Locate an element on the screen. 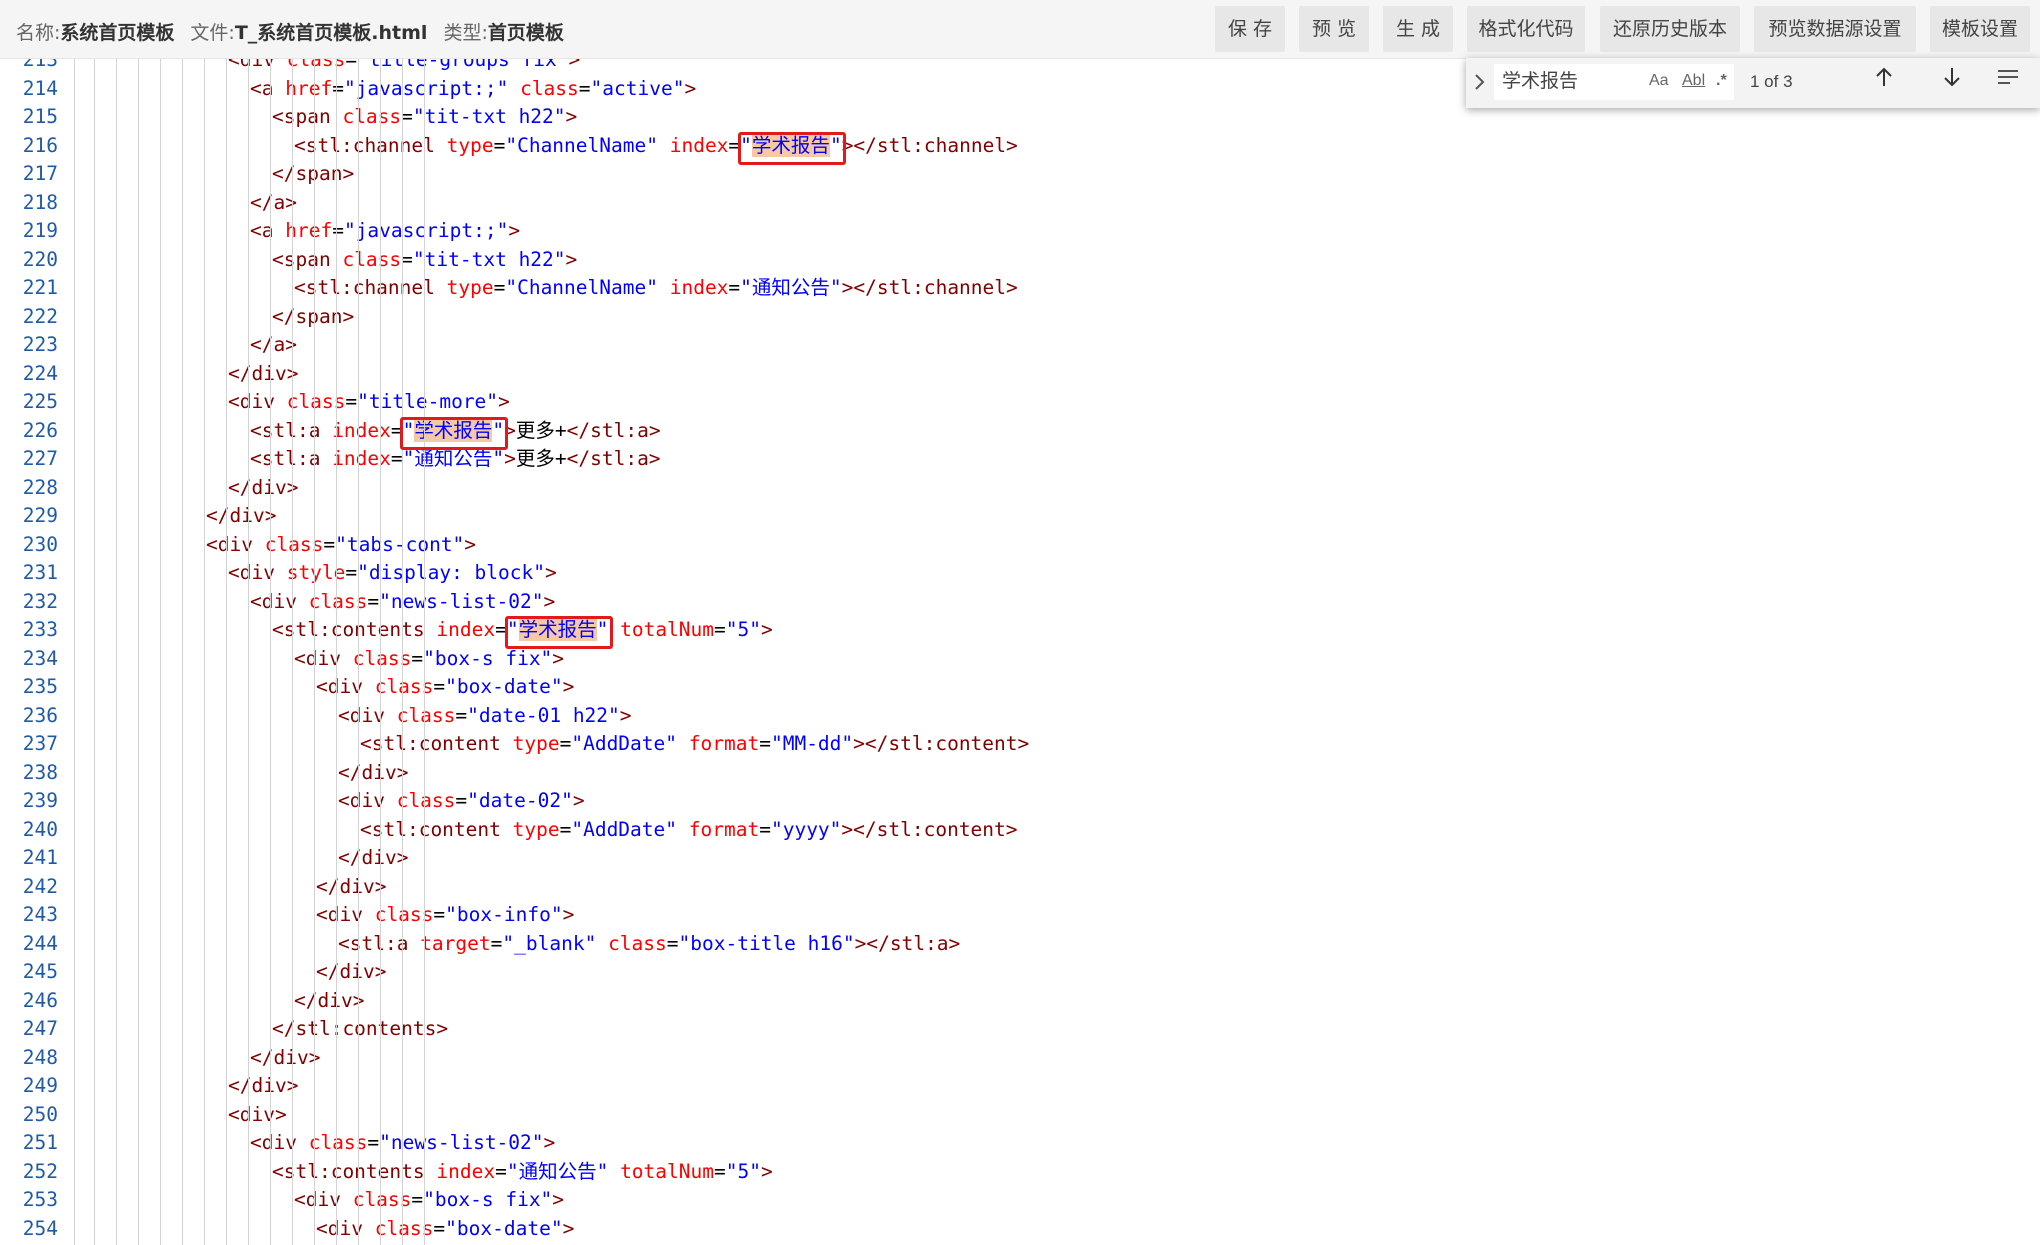  code-line: 235 <div class="box-date"> is located at coordinates (1020, 687).